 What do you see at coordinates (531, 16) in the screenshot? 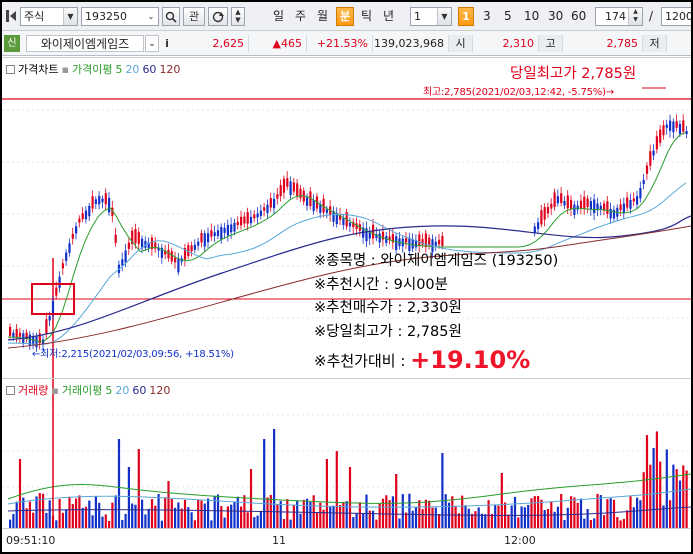
I see `interval-10: 10` at bounding box center [531, 16].